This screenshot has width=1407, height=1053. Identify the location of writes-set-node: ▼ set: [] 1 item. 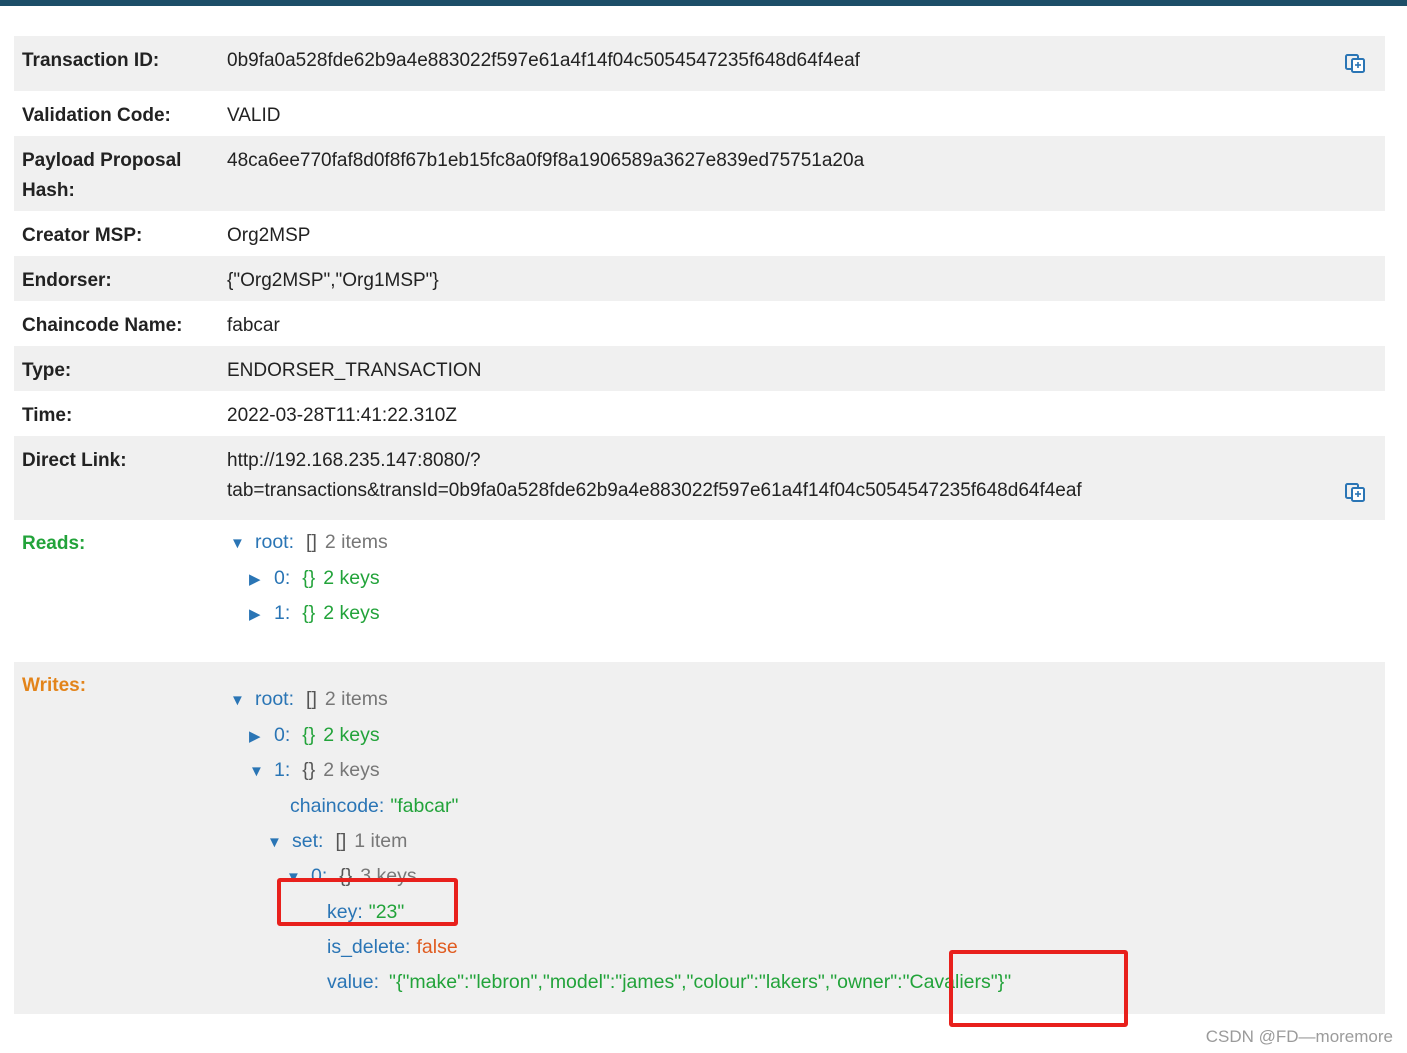
(337, 841).